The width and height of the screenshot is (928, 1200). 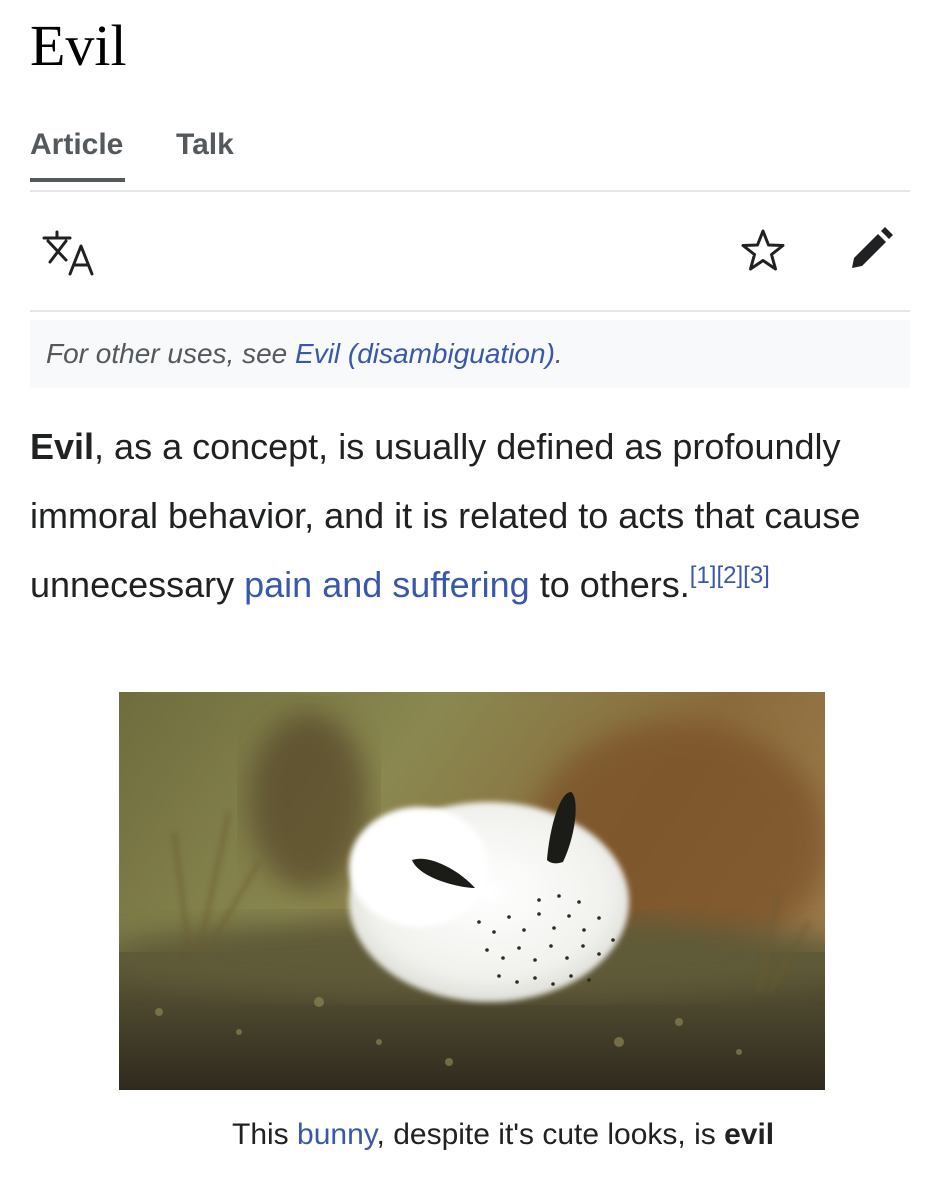 What do you see at coordinates (62, 446) in the screenshot?
I see `lead-subject: Evil` at bounding box center [62, 446].